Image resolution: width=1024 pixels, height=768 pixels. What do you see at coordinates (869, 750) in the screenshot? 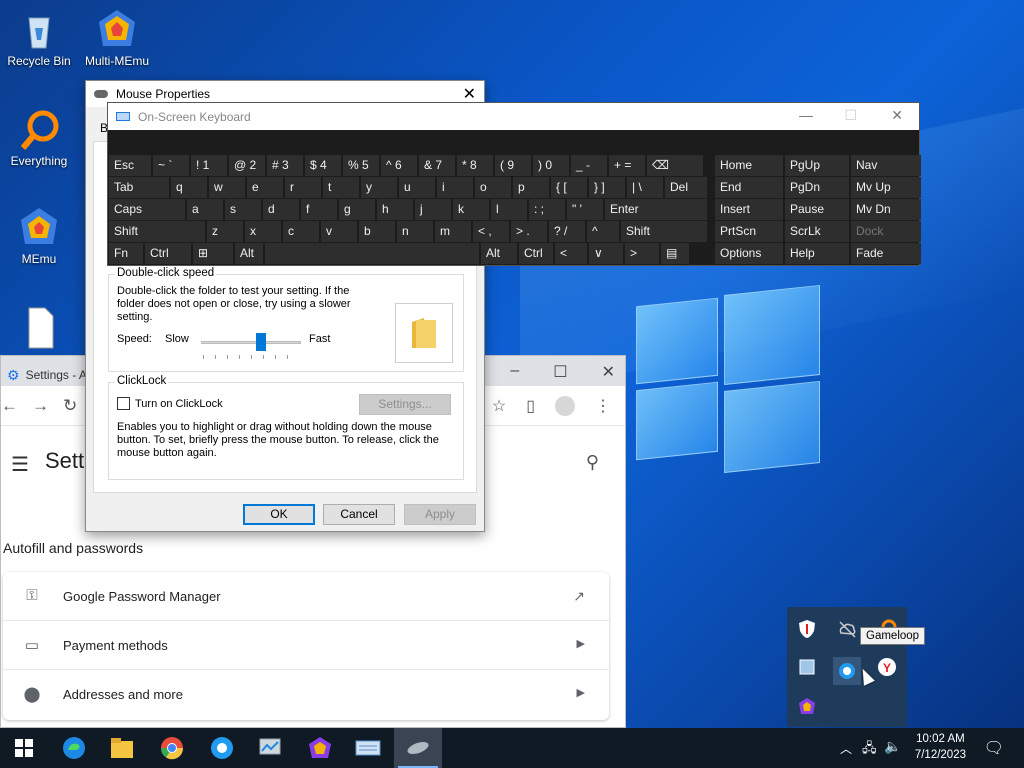
I see `network-icon: 🖧` at bounding box center [869, 750].